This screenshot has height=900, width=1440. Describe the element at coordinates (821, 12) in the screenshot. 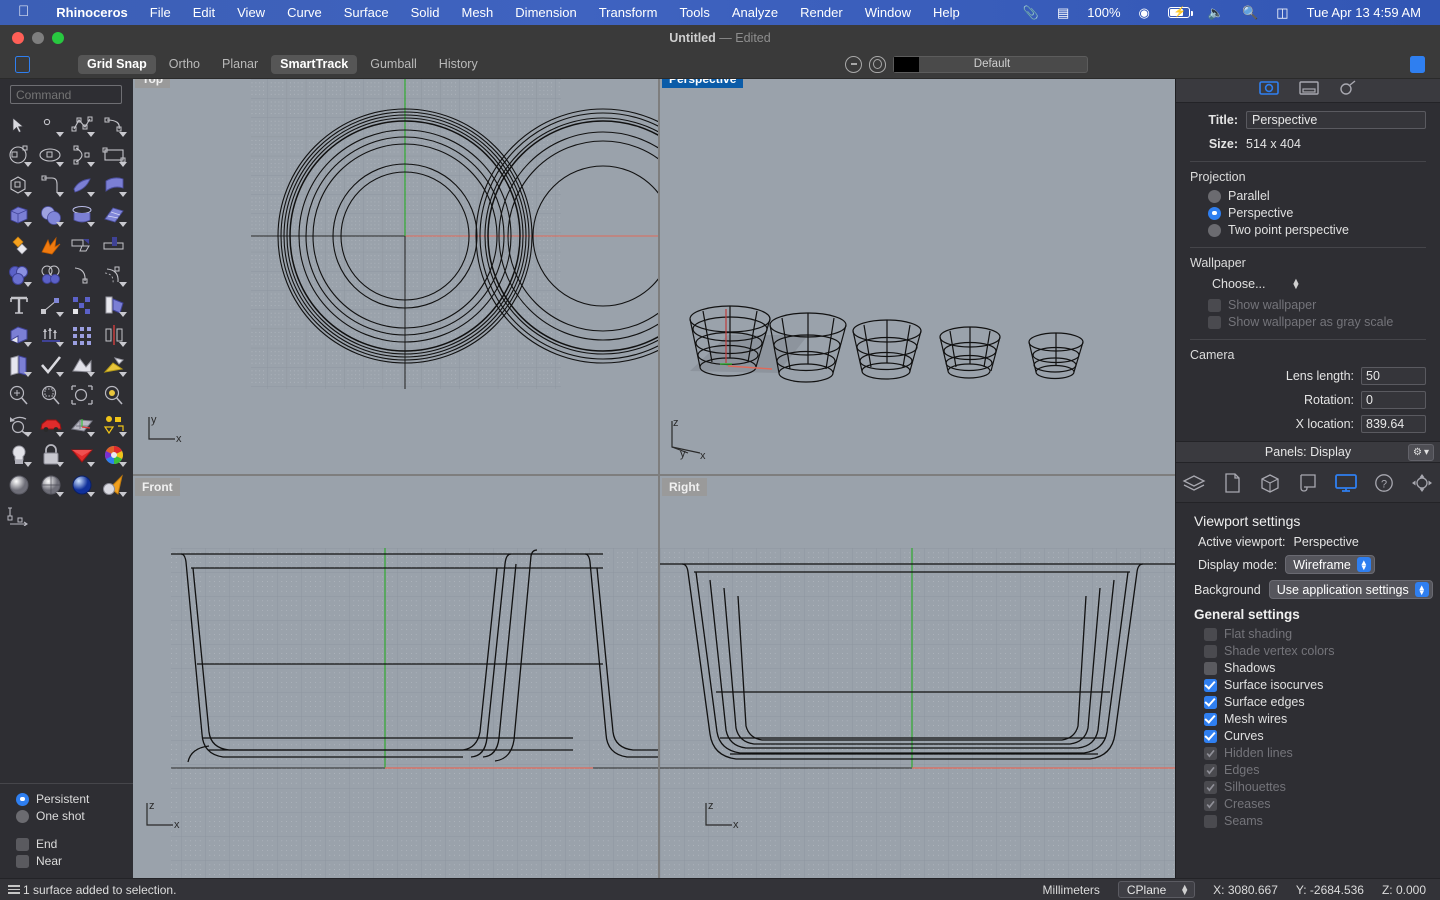

I see `menu-render: Render` at that location.